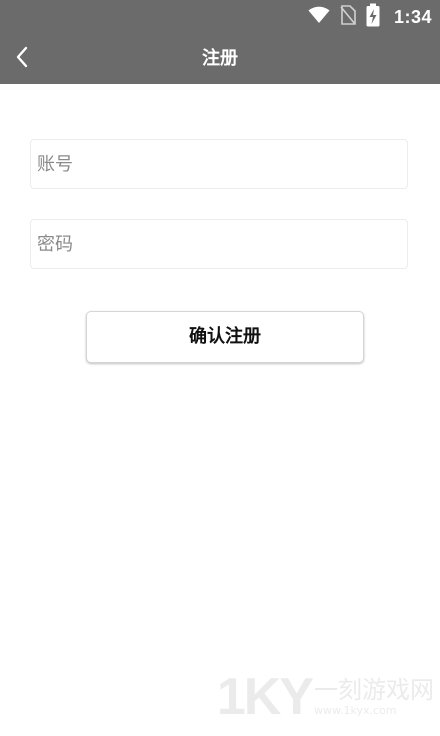  I want to click on chevron-left-icon, so click(22, 59).